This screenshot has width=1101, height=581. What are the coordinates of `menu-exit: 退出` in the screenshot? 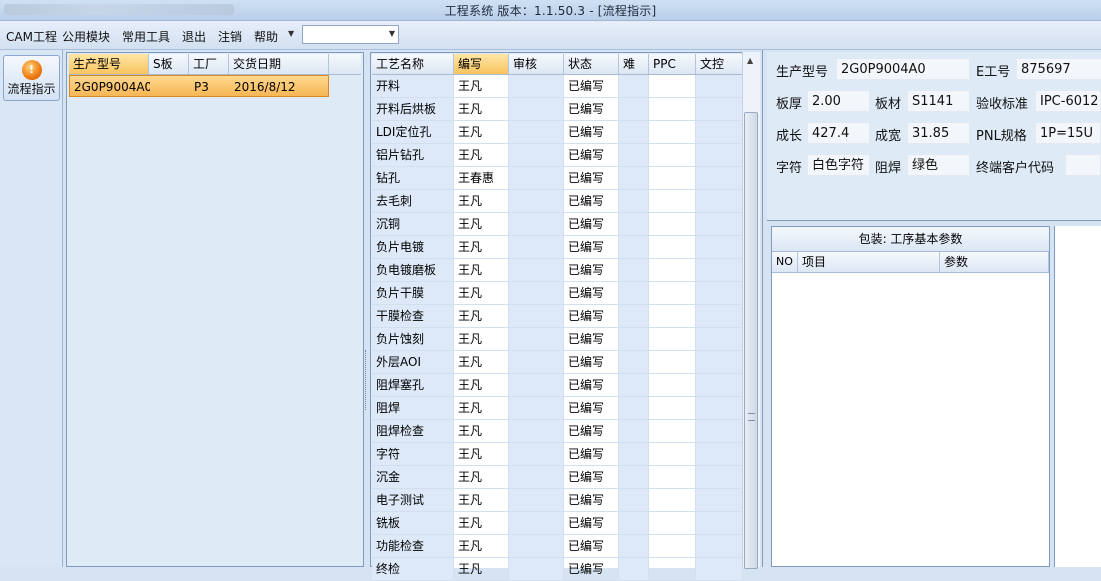 It's located at (194, 36).